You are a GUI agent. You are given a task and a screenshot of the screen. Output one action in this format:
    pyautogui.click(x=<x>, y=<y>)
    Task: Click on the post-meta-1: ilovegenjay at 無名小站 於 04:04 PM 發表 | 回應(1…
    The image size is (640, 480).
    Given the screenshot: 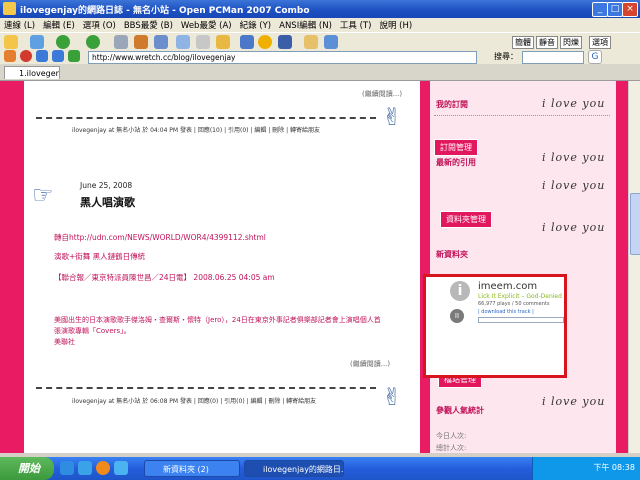 What is the action you would take?
    pyautogui.click(x=196, y=130)
    